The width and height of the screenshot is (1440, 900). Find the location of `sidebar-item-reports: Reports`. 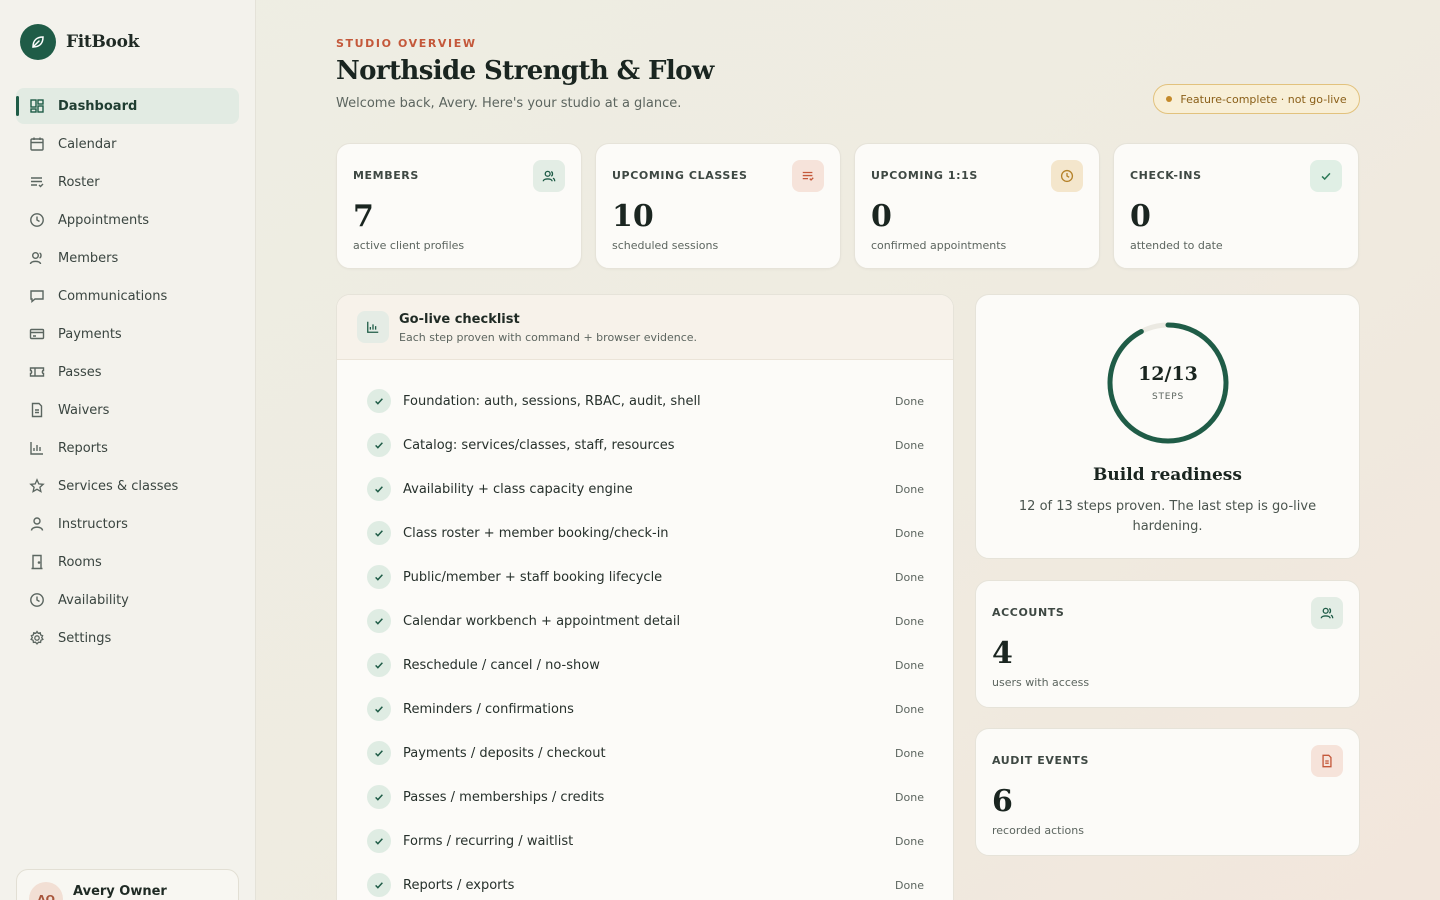

sidebar-item-reports: Reports is located at coordinates (127, 448).